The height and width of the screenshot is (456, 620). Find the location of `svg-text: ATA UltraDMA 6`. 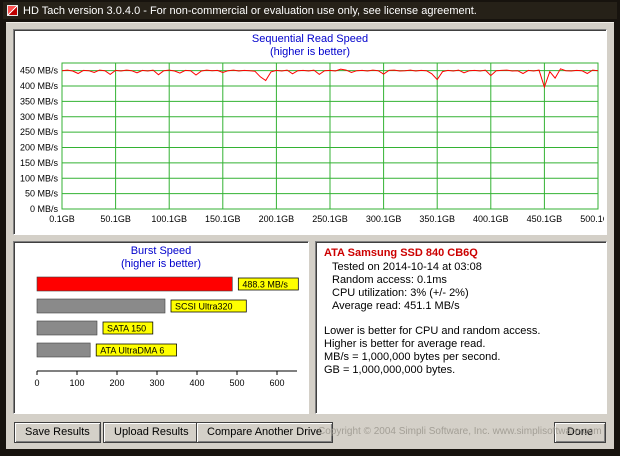

svg-text: ATA UltraDMA 6 is located at coordinates (132, 351).